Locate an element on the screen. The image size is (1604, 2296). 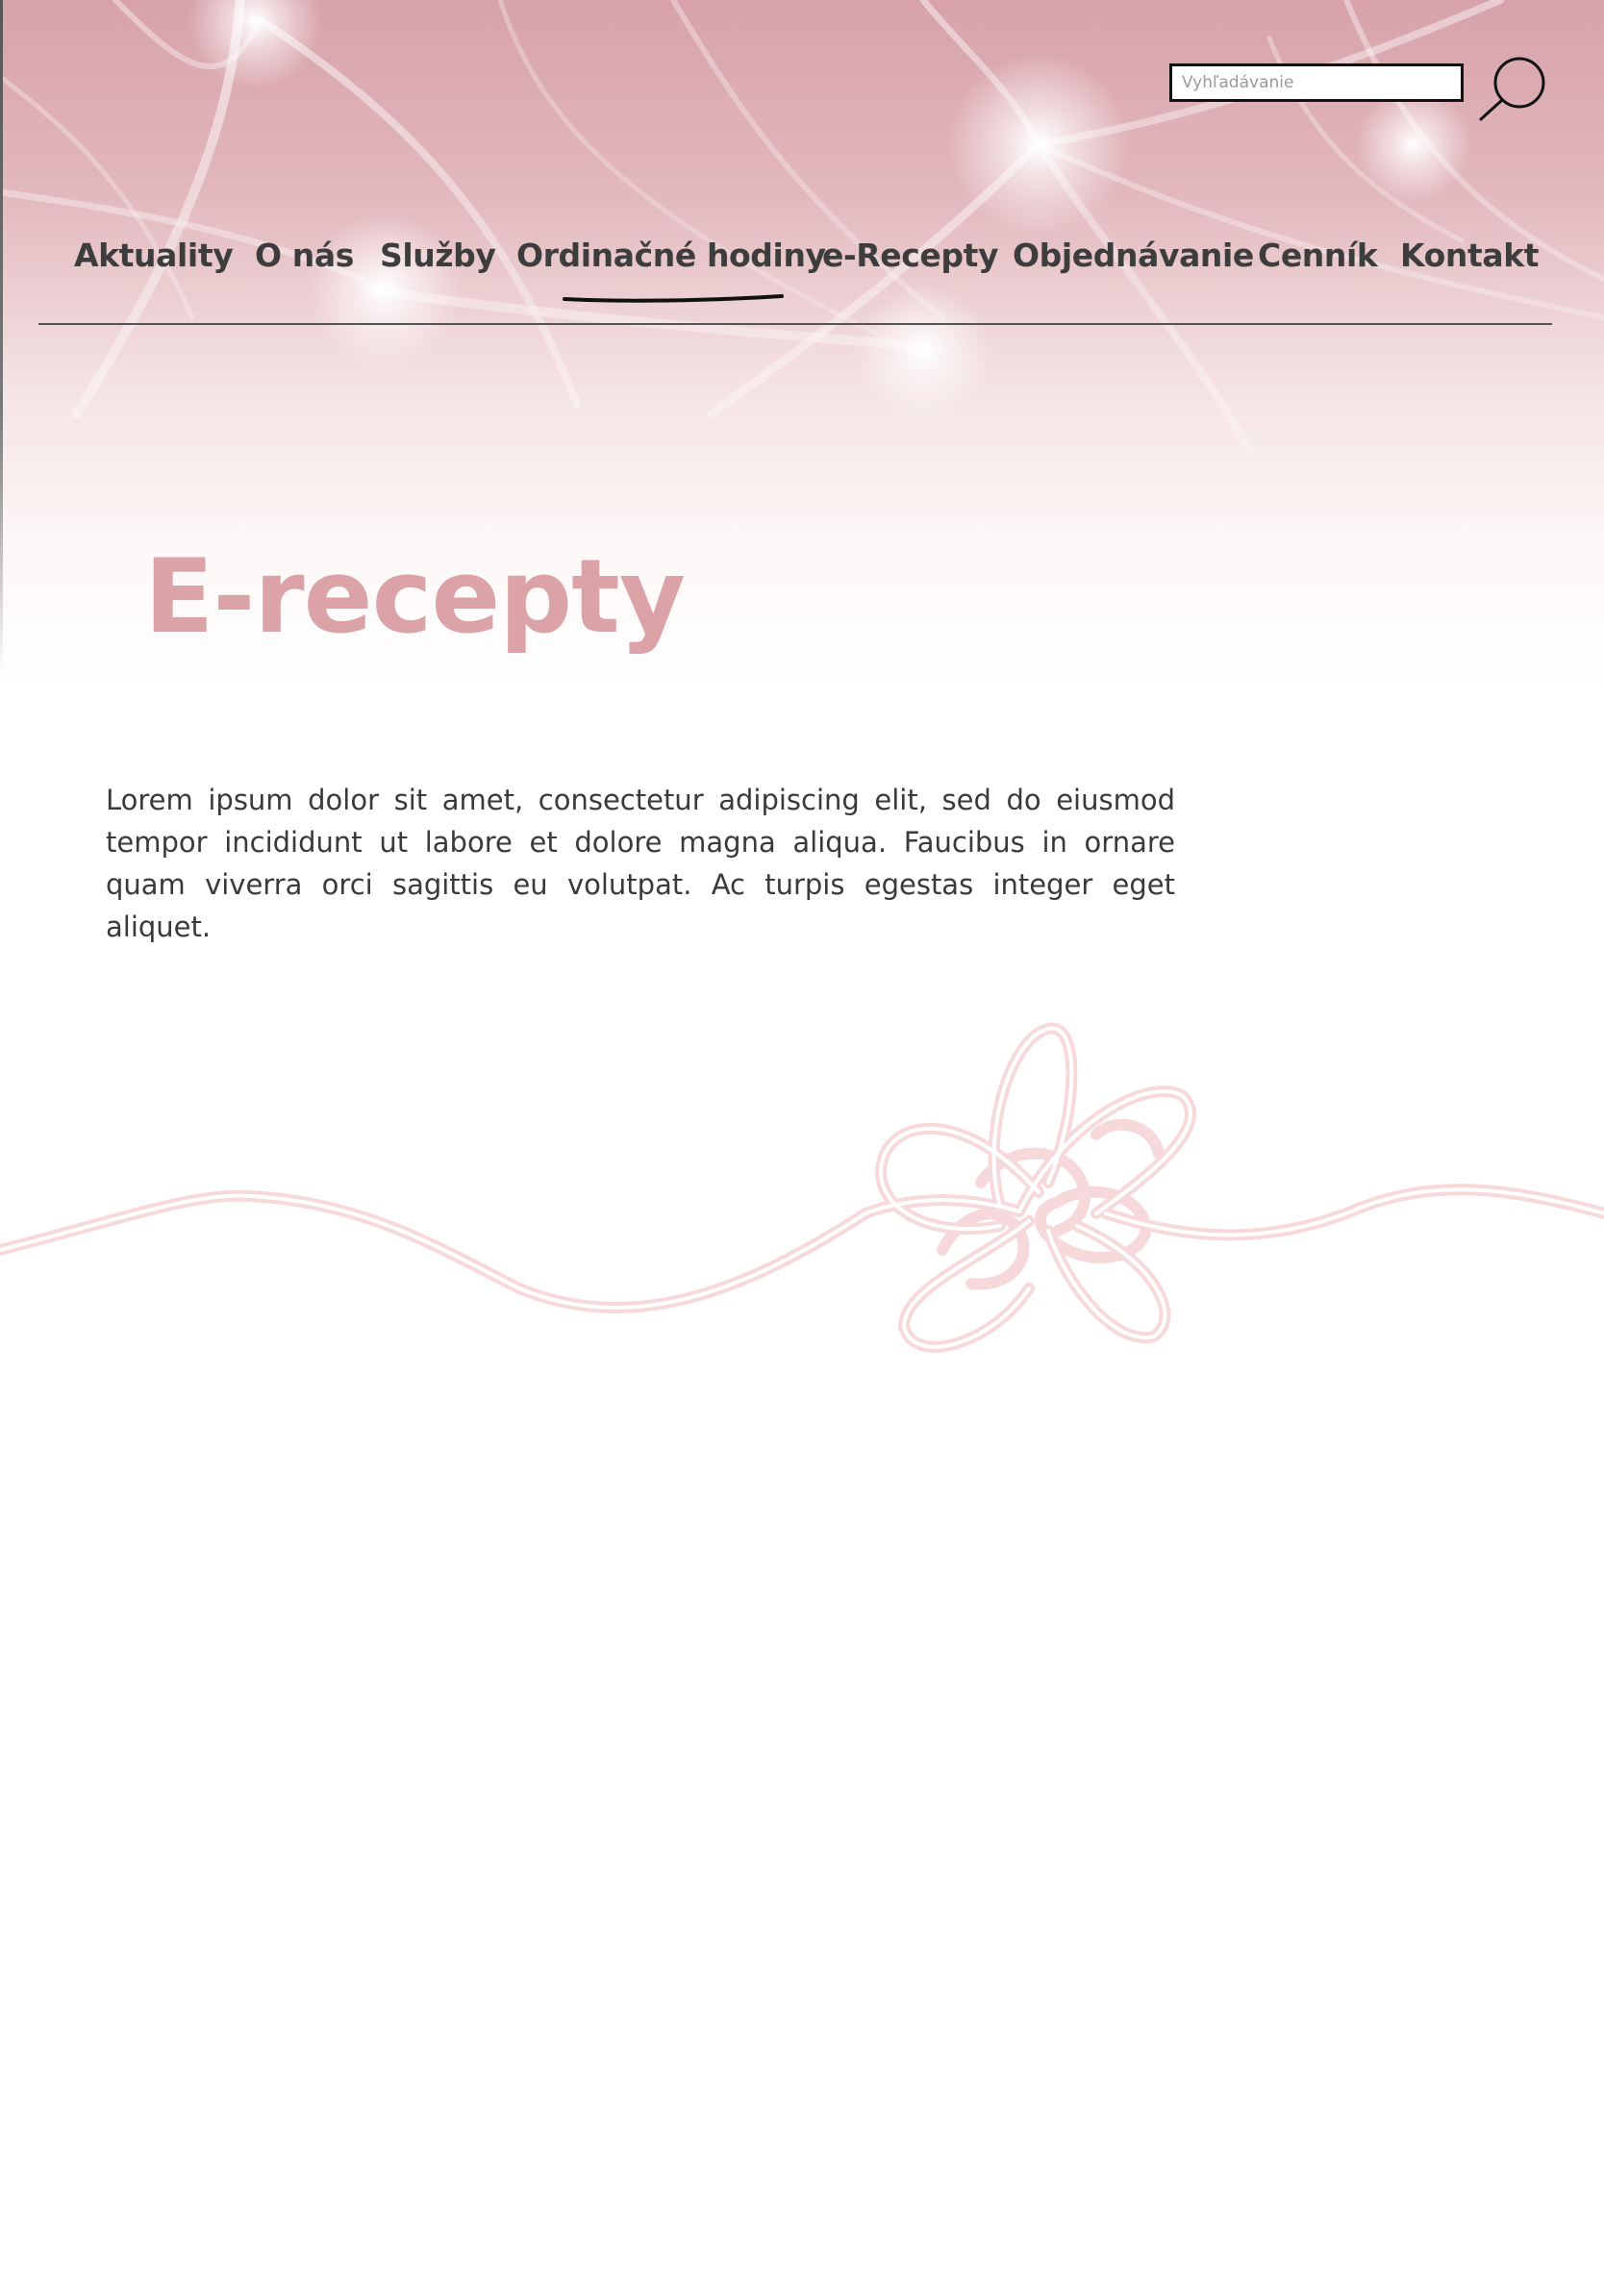
nav-item-ordinacne-hodiny: Ordinačné hodiny is located at coordinates (671, 255).